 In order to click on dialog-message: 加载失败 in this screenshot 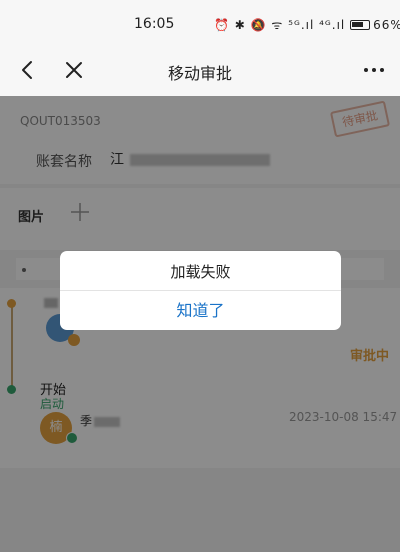, I will do `click(200, 272)`.